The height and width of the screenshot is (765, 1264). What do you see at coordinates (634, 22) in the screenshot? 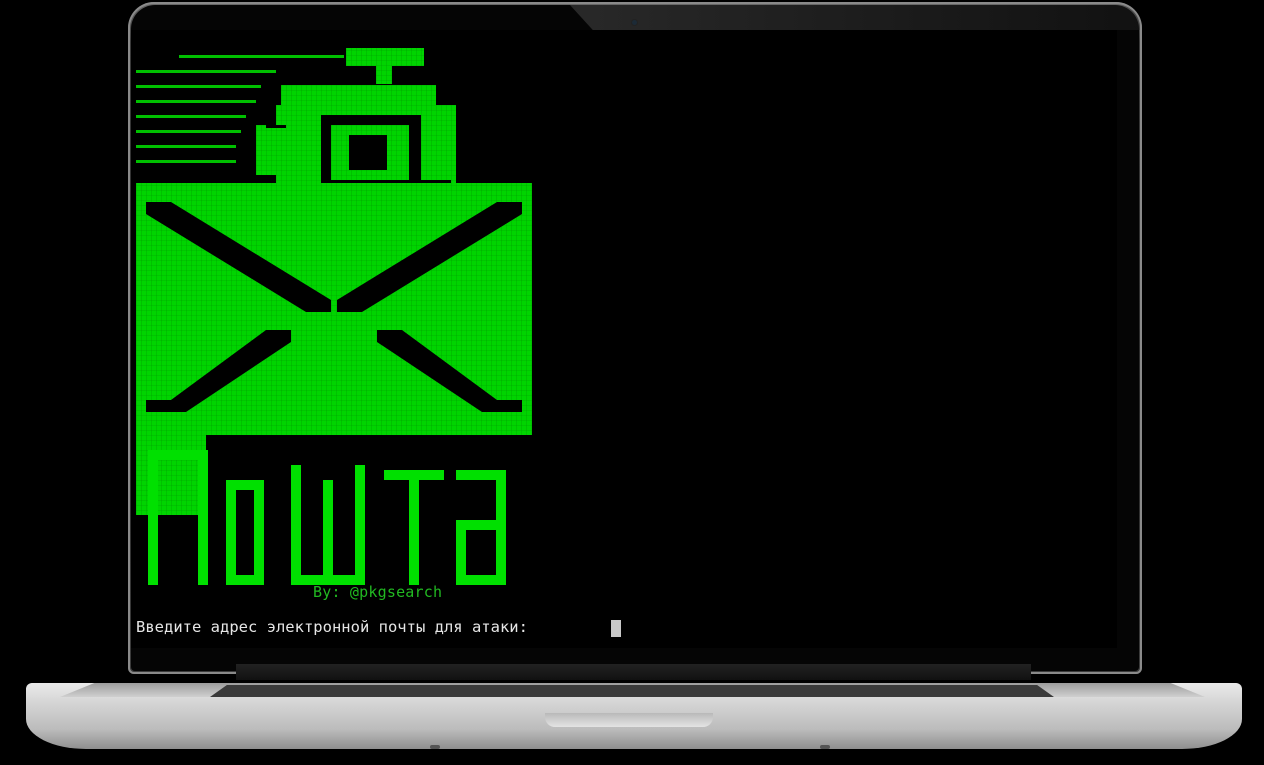
I see `camera-icon` at bounding box center [634, 22].